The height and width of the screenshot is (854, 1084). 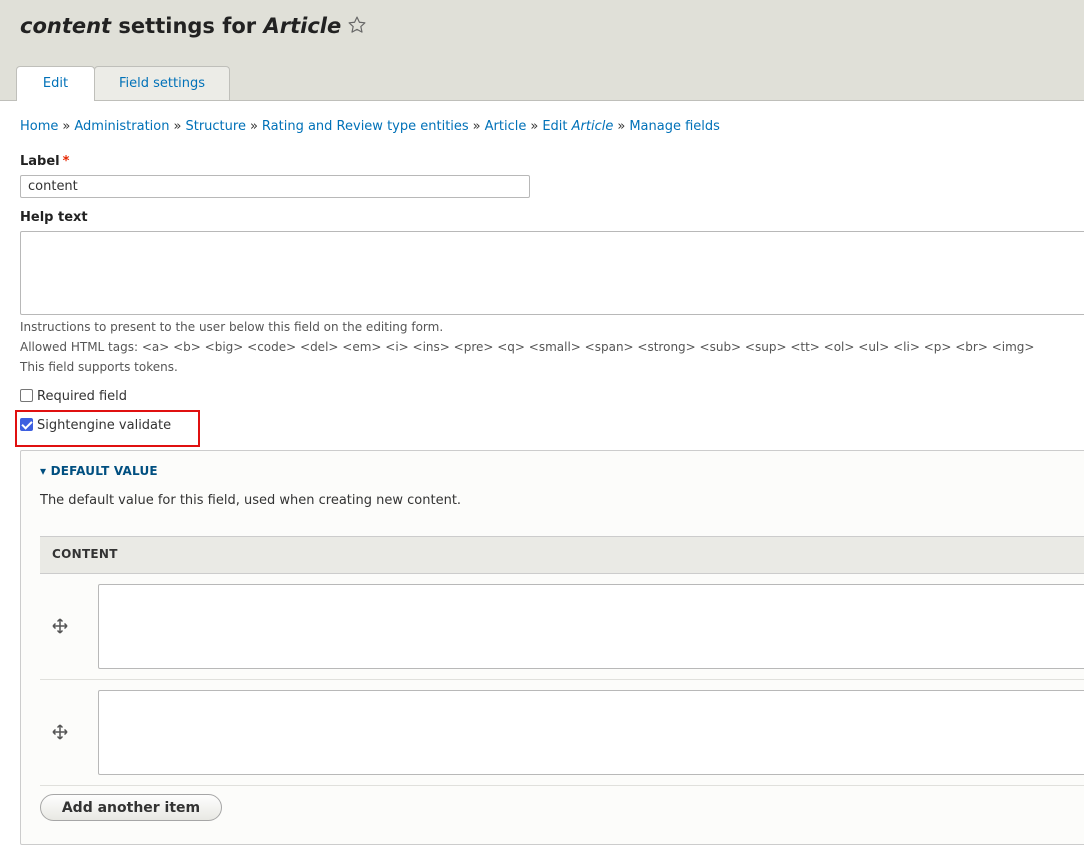 I want to click on label-input, so click(x=275, y=186).